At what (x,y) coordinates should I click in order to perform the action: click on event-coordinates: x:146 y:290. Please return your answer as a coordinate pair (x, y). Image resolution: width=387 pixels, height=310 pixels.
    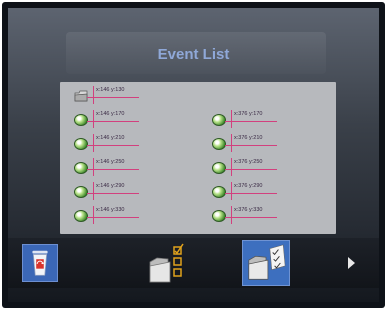
    Looking at the image, I should click on (110, 186).